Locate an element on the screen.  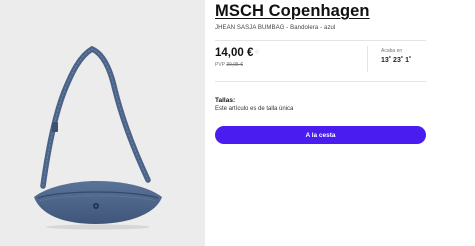
countdown-timer: 13˚ 23˚ 1˚ is located at coordinates (396, 60).